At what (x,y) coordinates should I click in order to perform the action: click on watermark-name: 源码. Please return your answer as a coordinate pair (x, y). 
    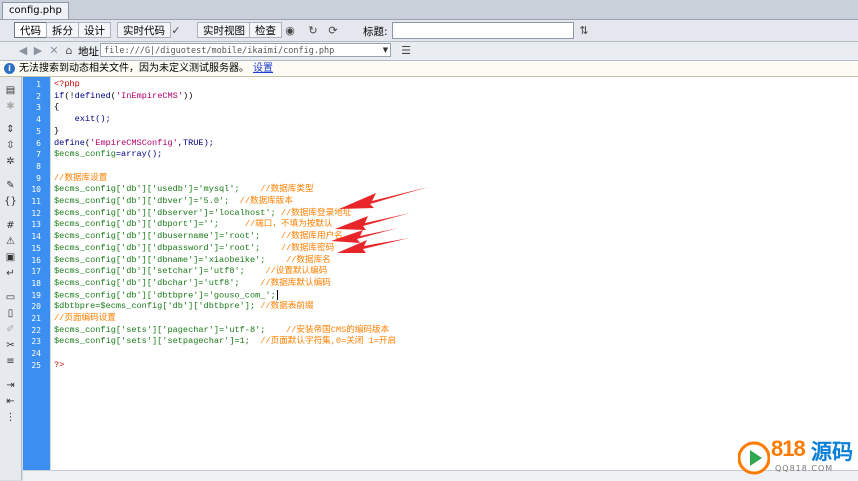
    Looking at the image, I should click on (832, 452).